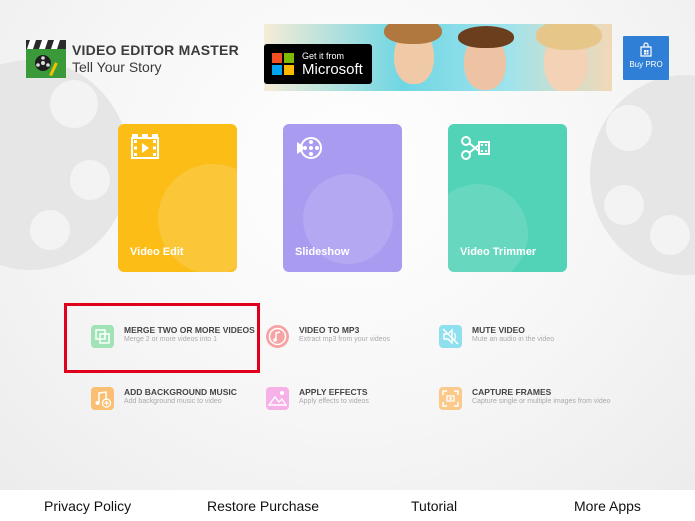 This screenshot has width=695, height=521. Describe the element at coordinates (333, 392) in the screenshot. I see `apply-effects-title: APPLY EFFECTS` at that location.